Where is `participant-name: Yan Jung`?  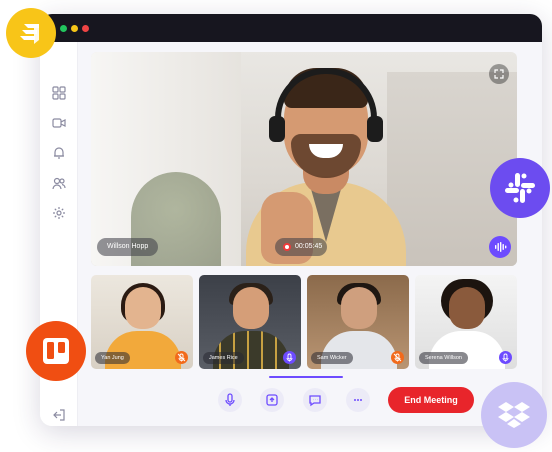 participant-name: Yan Jung is located at coordinates (112, 358).